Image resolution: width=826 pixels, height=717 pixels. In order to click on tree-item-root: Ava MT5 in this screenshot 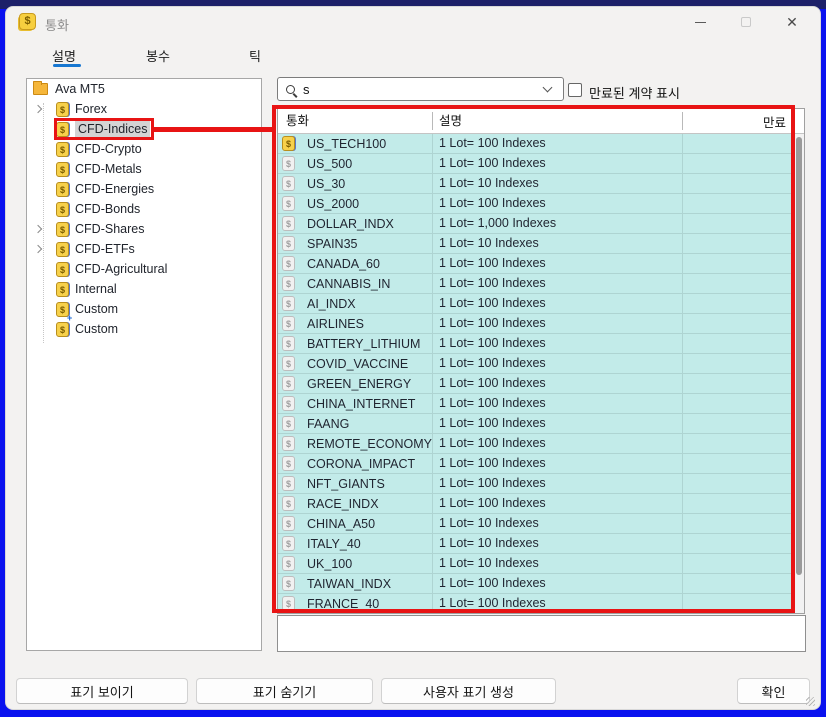, I will do `click(144, 89)`.